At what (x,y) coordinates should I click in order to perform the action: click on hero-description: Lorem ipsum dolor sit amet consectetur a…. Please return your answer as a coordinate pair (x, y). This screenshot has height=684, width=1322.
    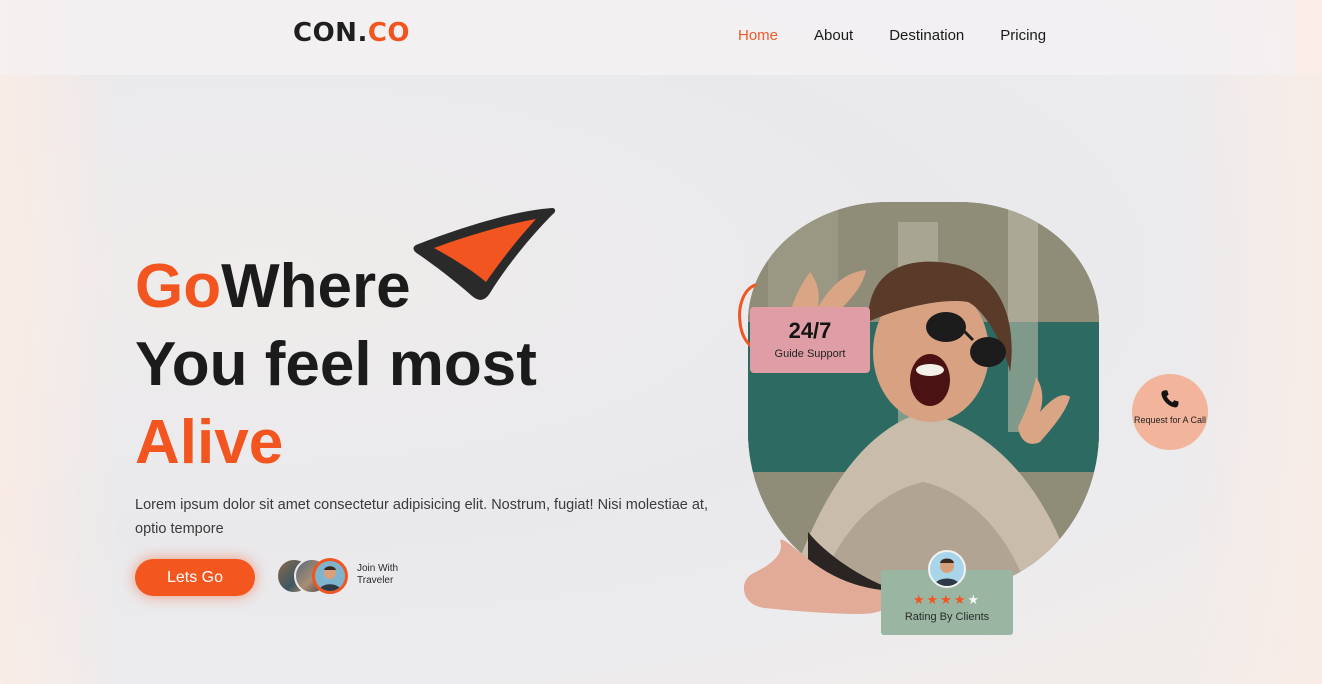
    Looking at the image, I should click on (421, 517).